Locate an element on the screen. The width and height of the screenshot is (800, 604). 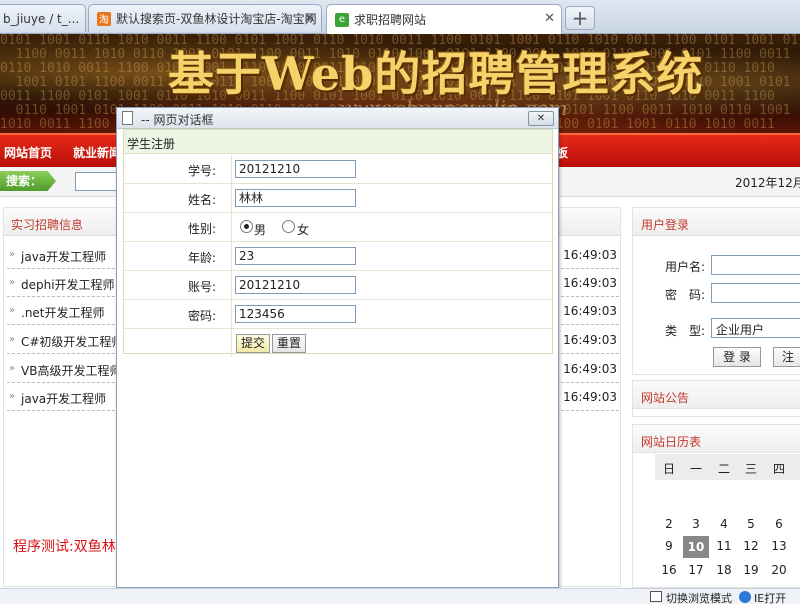
age-label: 年龄: is located at coordinates (178, 256).